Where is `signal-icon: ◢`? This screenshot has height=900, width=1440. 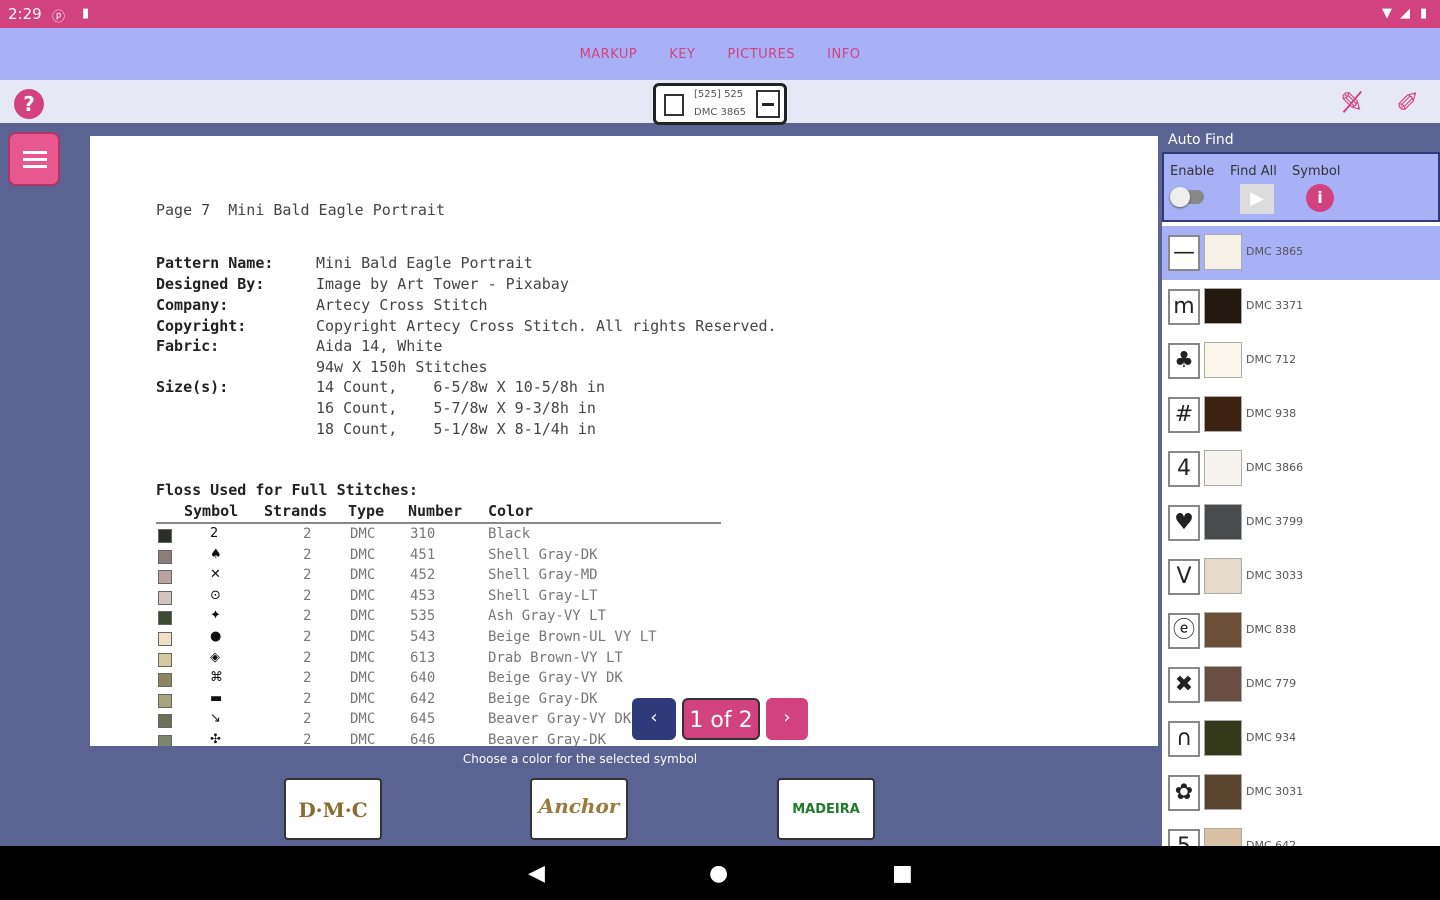 signal-icon: ◢ is located at coordinates (1405, 13).